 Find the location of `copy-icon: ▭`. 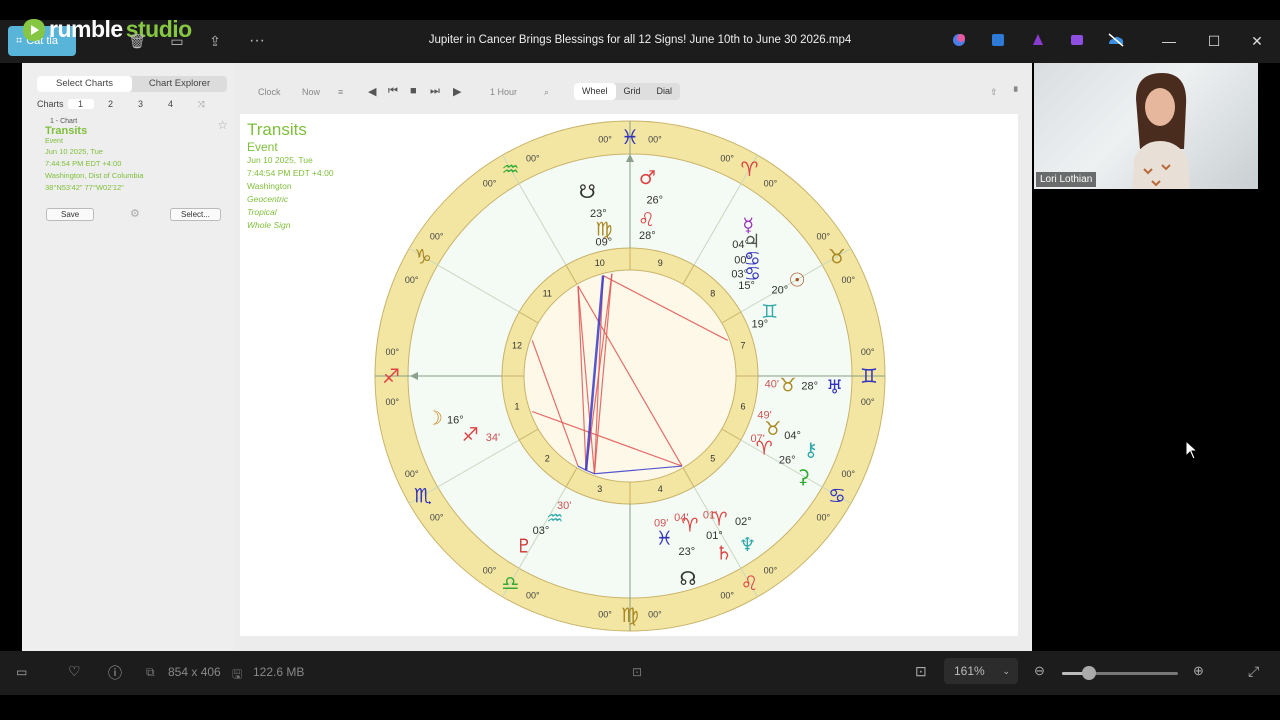

copy-icon: ▭ is located at coordinates (177, 41).